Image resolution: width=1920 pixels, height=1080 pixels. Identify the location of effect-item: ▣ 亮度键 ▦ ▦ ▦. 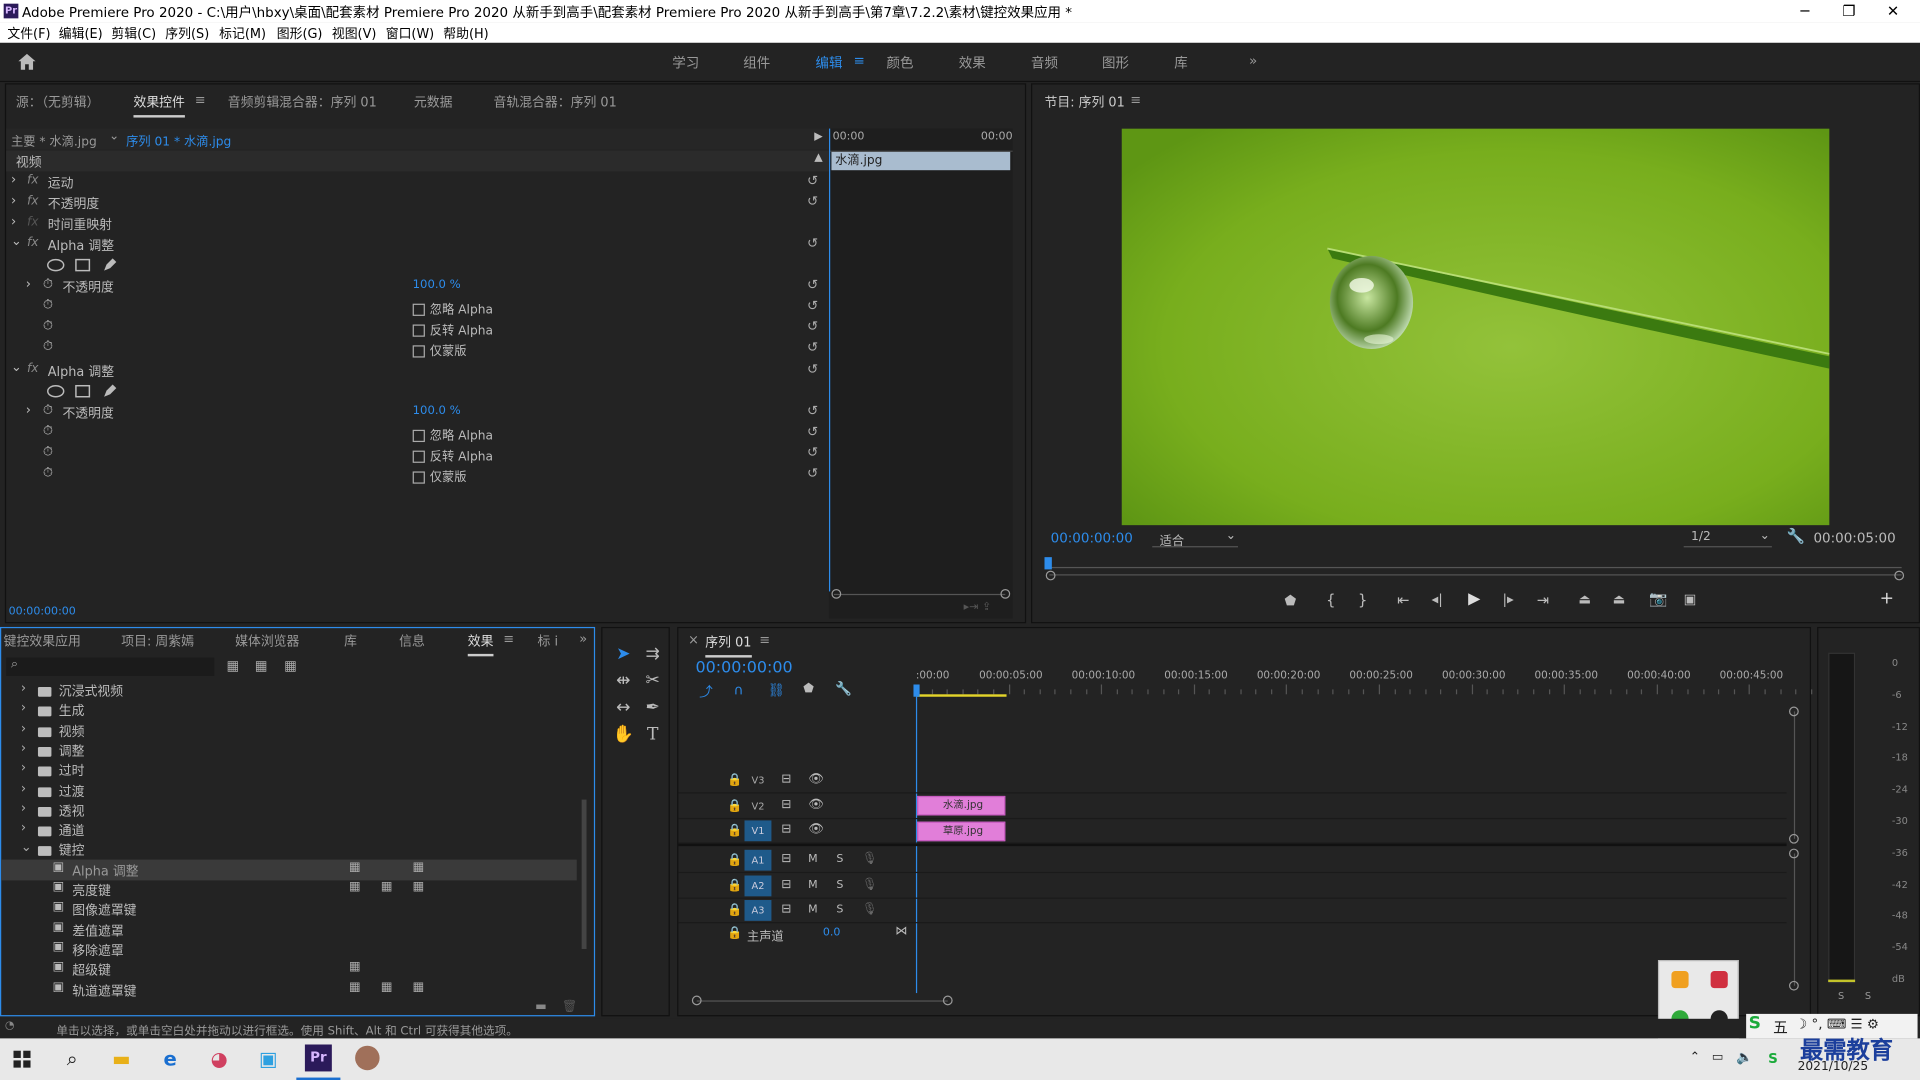
(289, 889).